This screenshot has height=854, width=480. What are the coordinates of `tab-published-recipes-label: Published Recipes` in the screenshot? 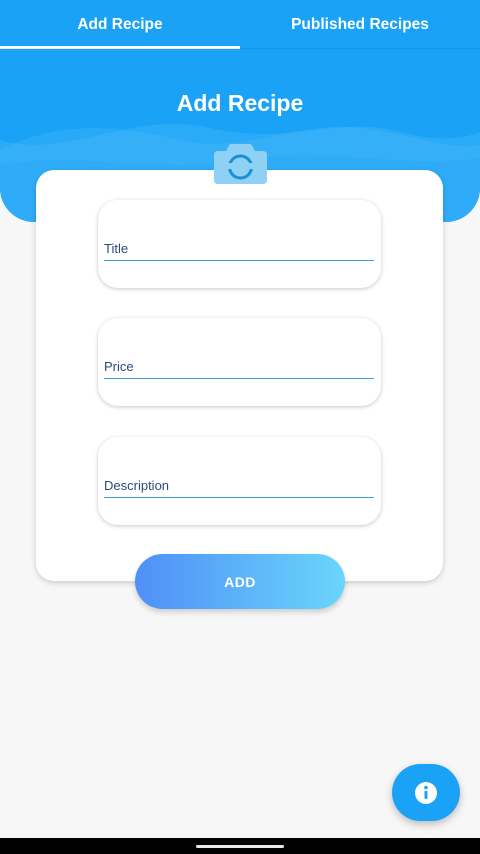 It's located at (360, 24).